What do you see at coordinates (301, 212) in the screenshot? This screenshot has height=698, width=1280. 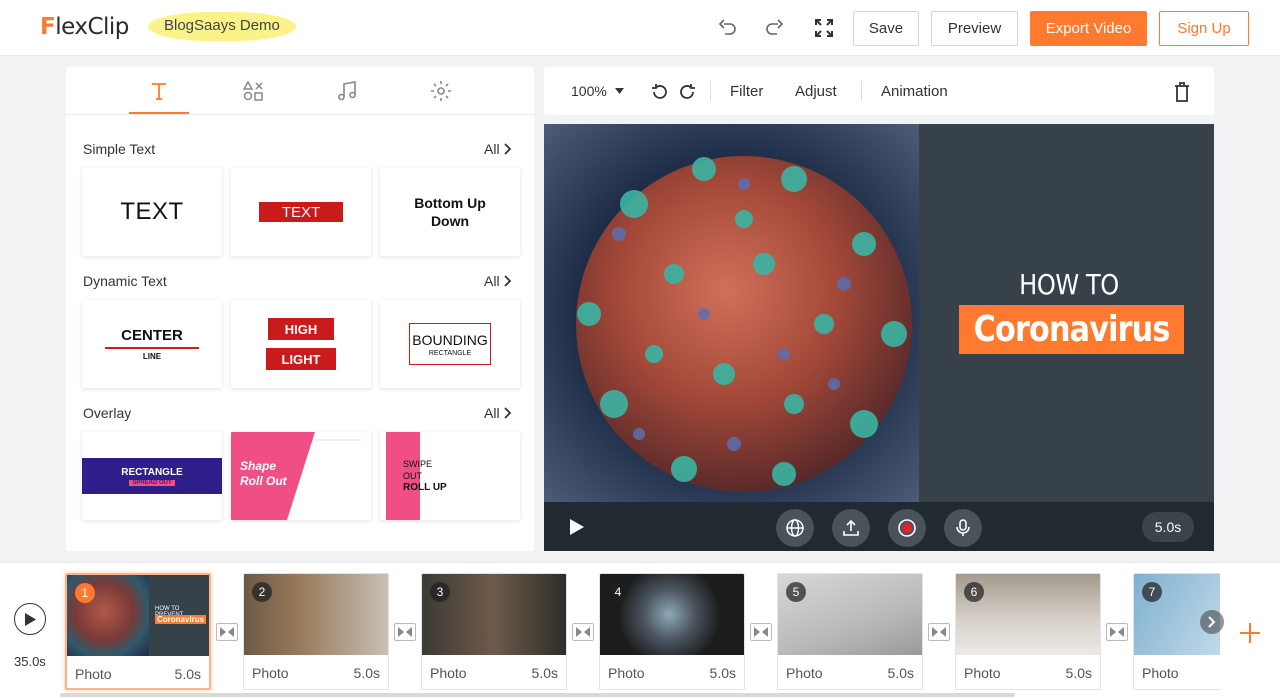 I see `template-card-red-box-text: TEXT` at bounding box center [301, 212].